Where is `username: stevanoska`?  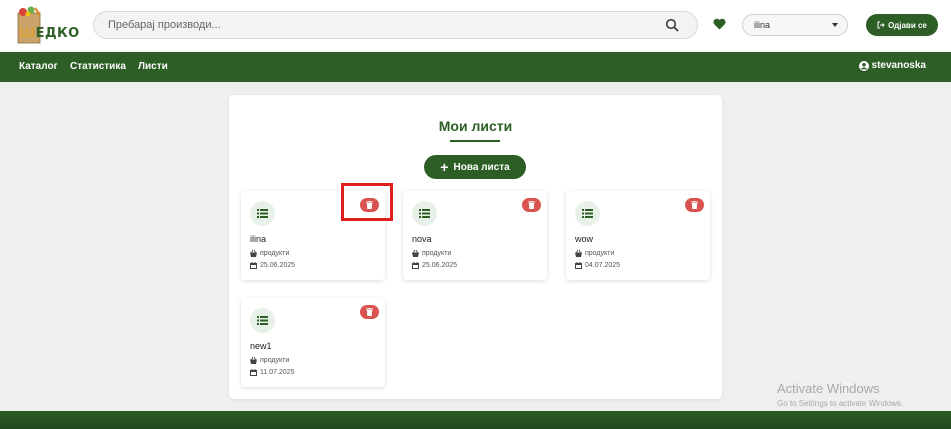 username: stevanoska is located at coordinates (898, 65).